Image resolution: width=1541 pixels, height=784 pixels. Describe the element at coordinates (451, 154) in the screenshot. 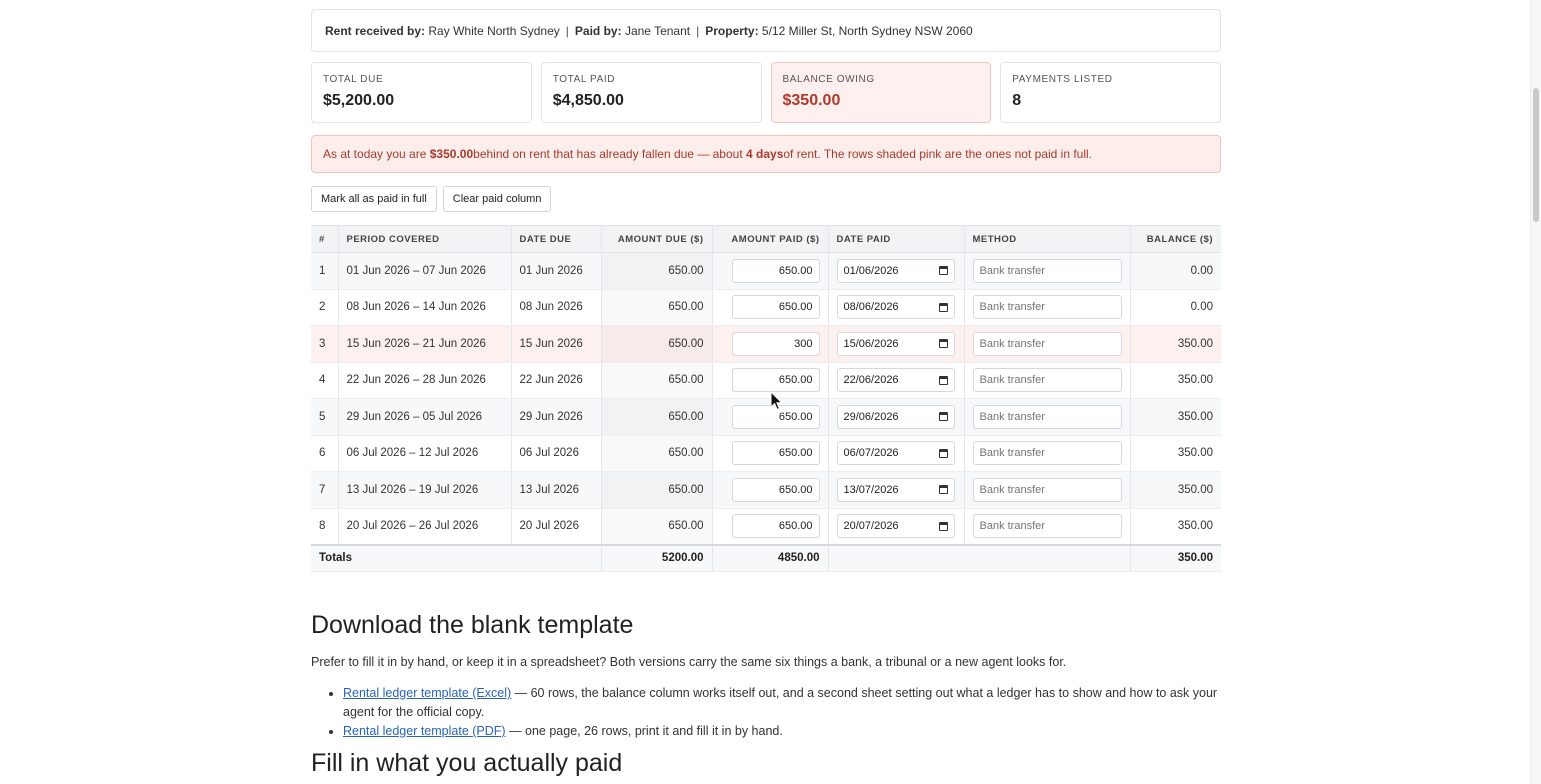

I see `alert-amount: $350.00` at that location.